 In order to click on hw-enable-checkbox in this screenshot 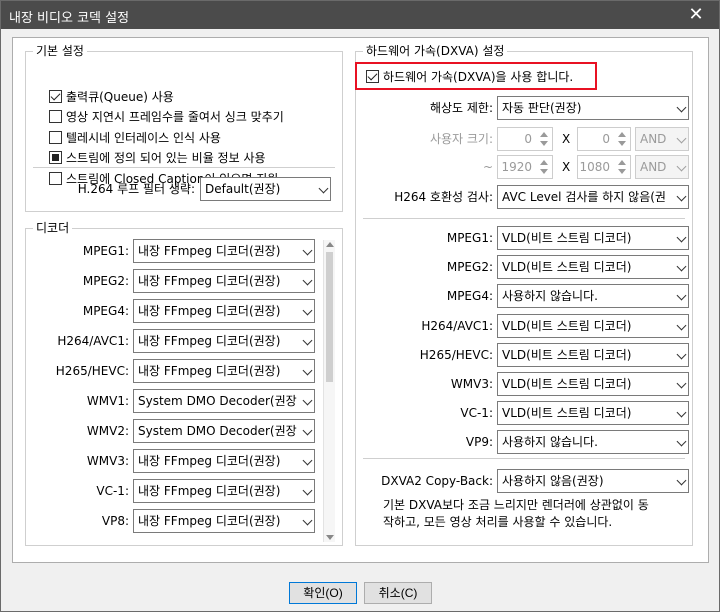, I will do `click(372, 76)`.